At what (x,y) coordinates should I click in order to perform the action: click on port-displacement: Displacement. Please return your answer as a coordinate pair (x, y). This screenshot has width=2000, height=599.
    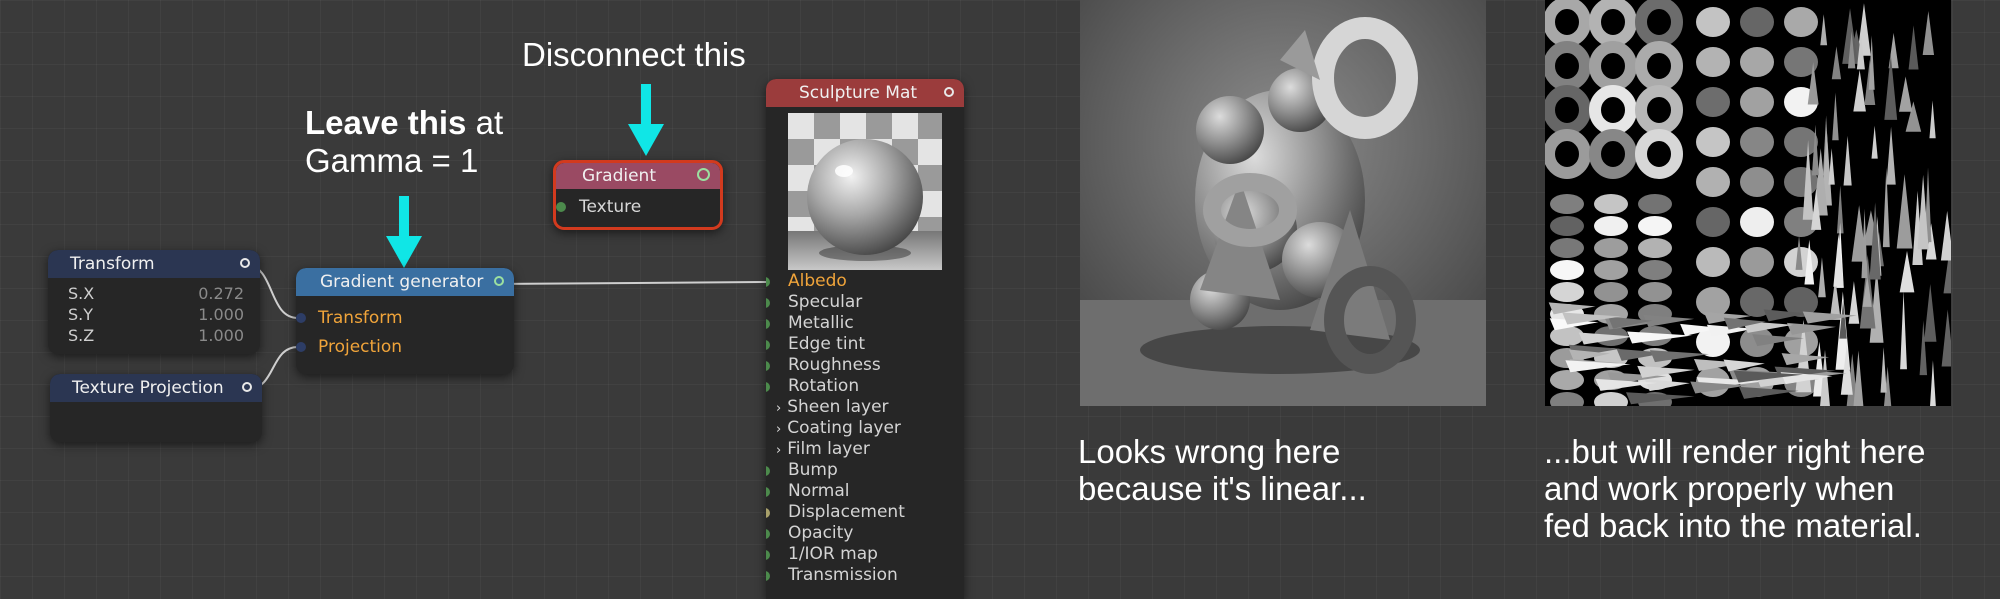
    Looking at the image, I should click on (865, 512).